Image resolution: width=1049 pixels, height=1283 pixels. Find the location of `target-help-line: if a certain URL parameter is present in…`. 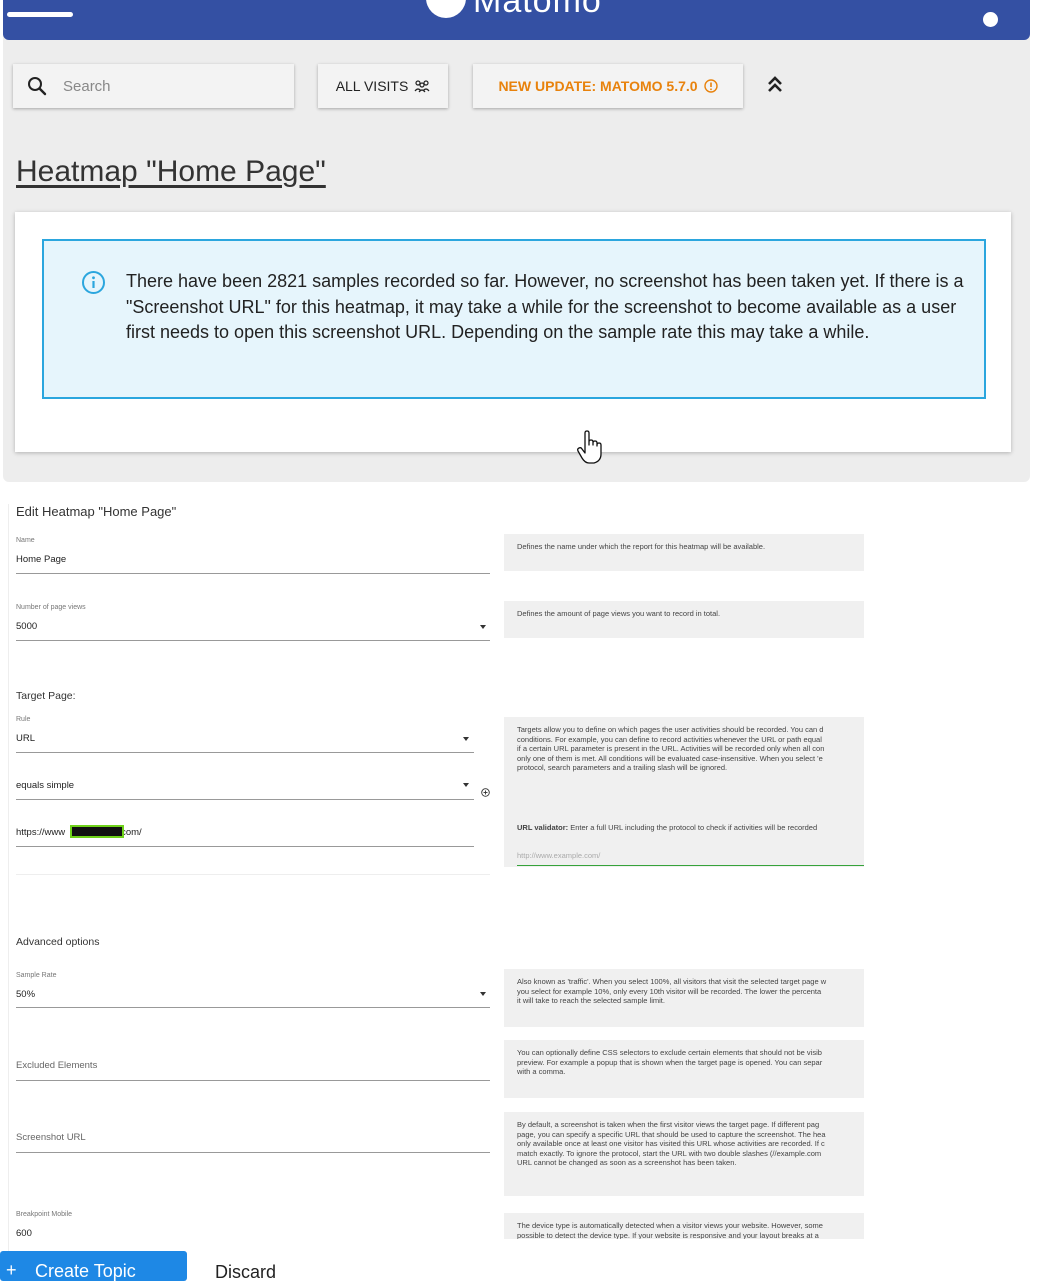

target-help-line: if a certain URL parameter is present in… is located at coordinates (671, 749).